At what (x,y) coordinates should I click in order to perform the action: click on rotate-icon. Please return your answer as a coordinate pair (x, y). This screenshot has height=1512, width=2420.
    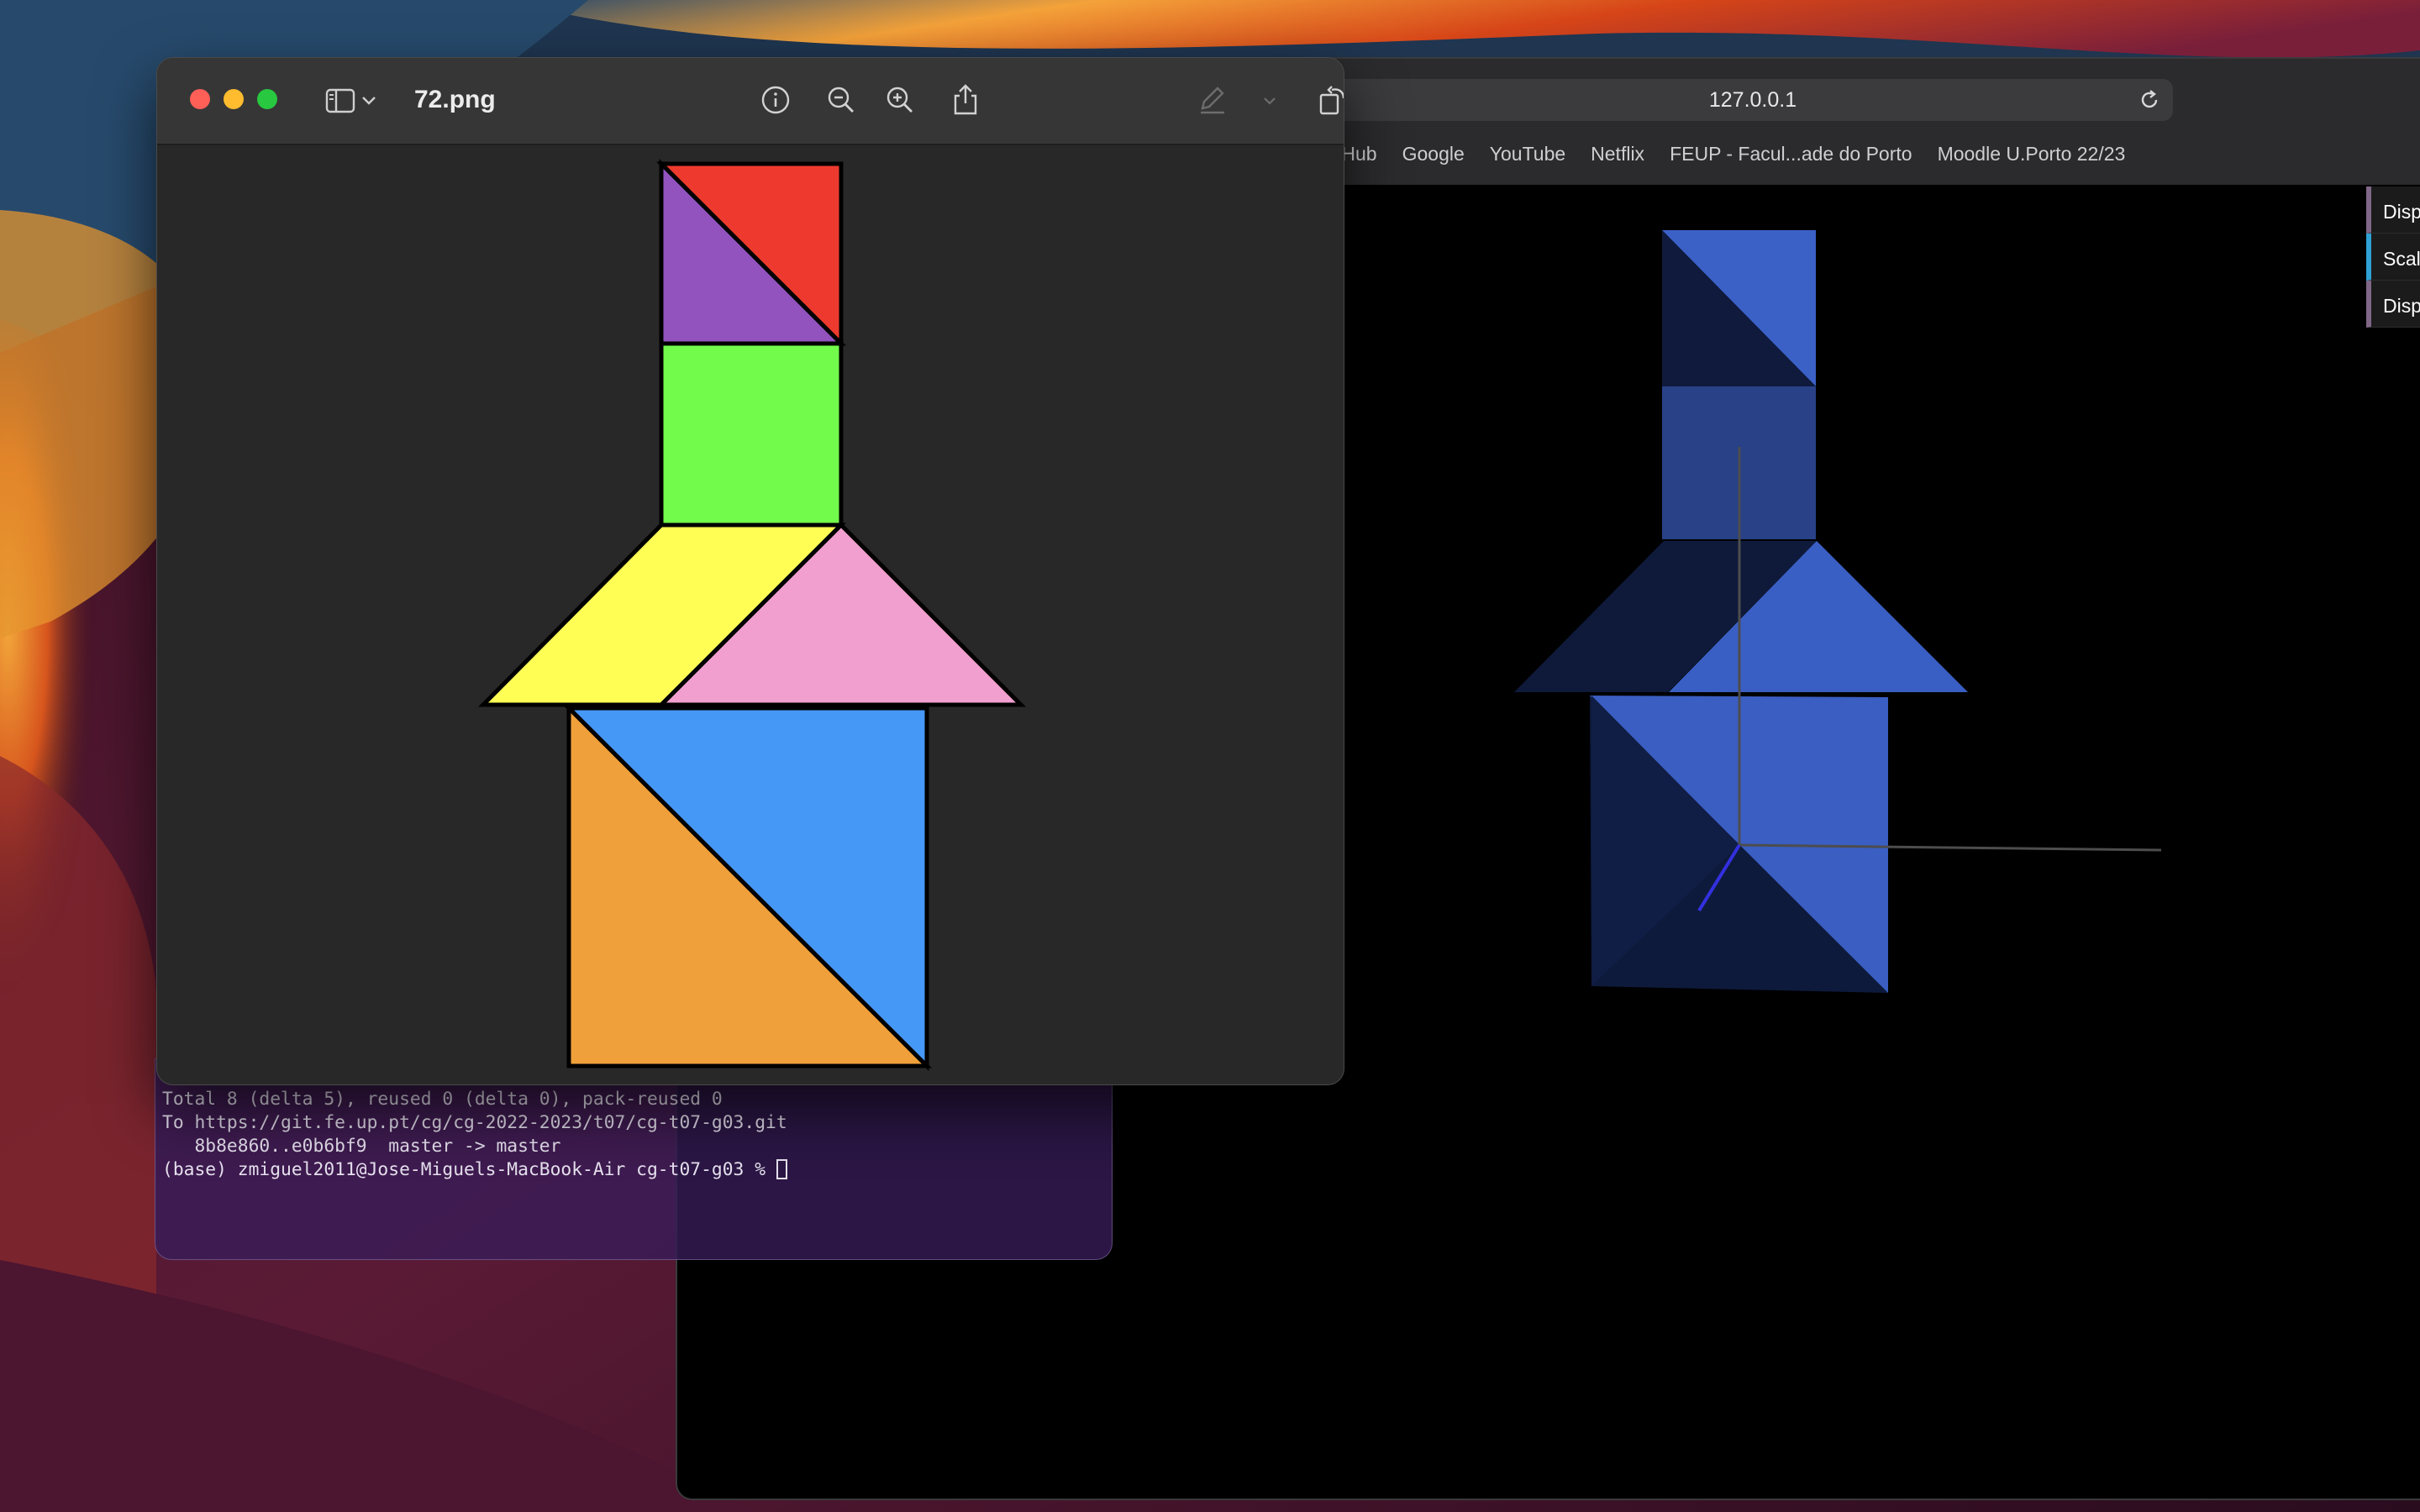
    Looking at the image, I should click on (1329, 100).